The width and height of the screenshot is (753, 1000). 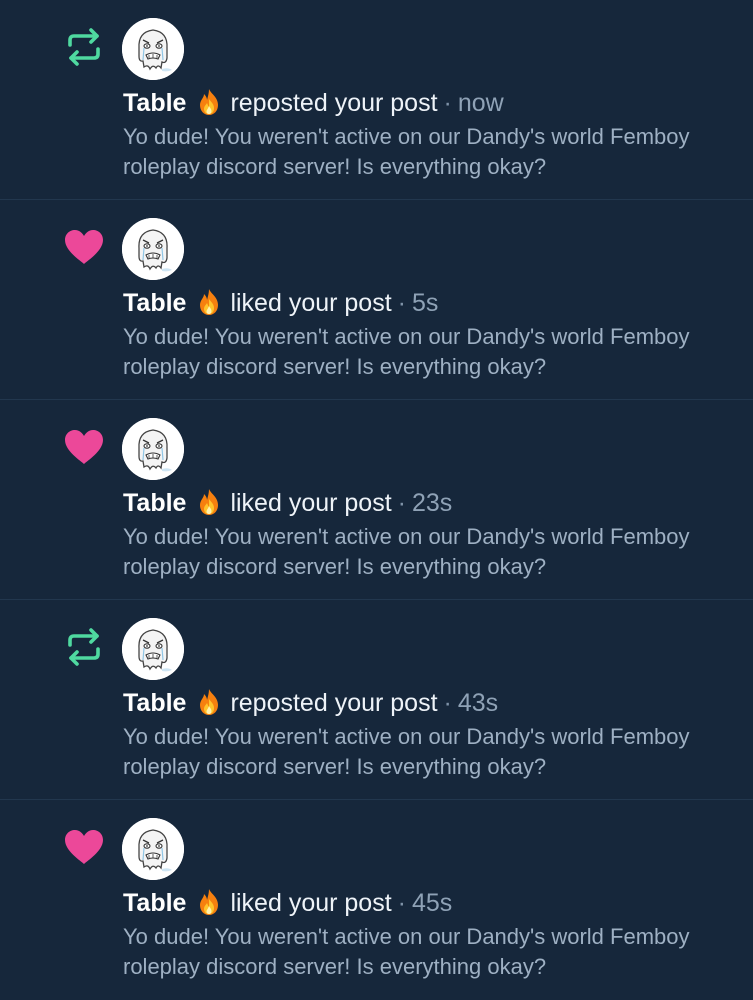 I want to click on timestamp: 45s, so click(x=432, y=903).